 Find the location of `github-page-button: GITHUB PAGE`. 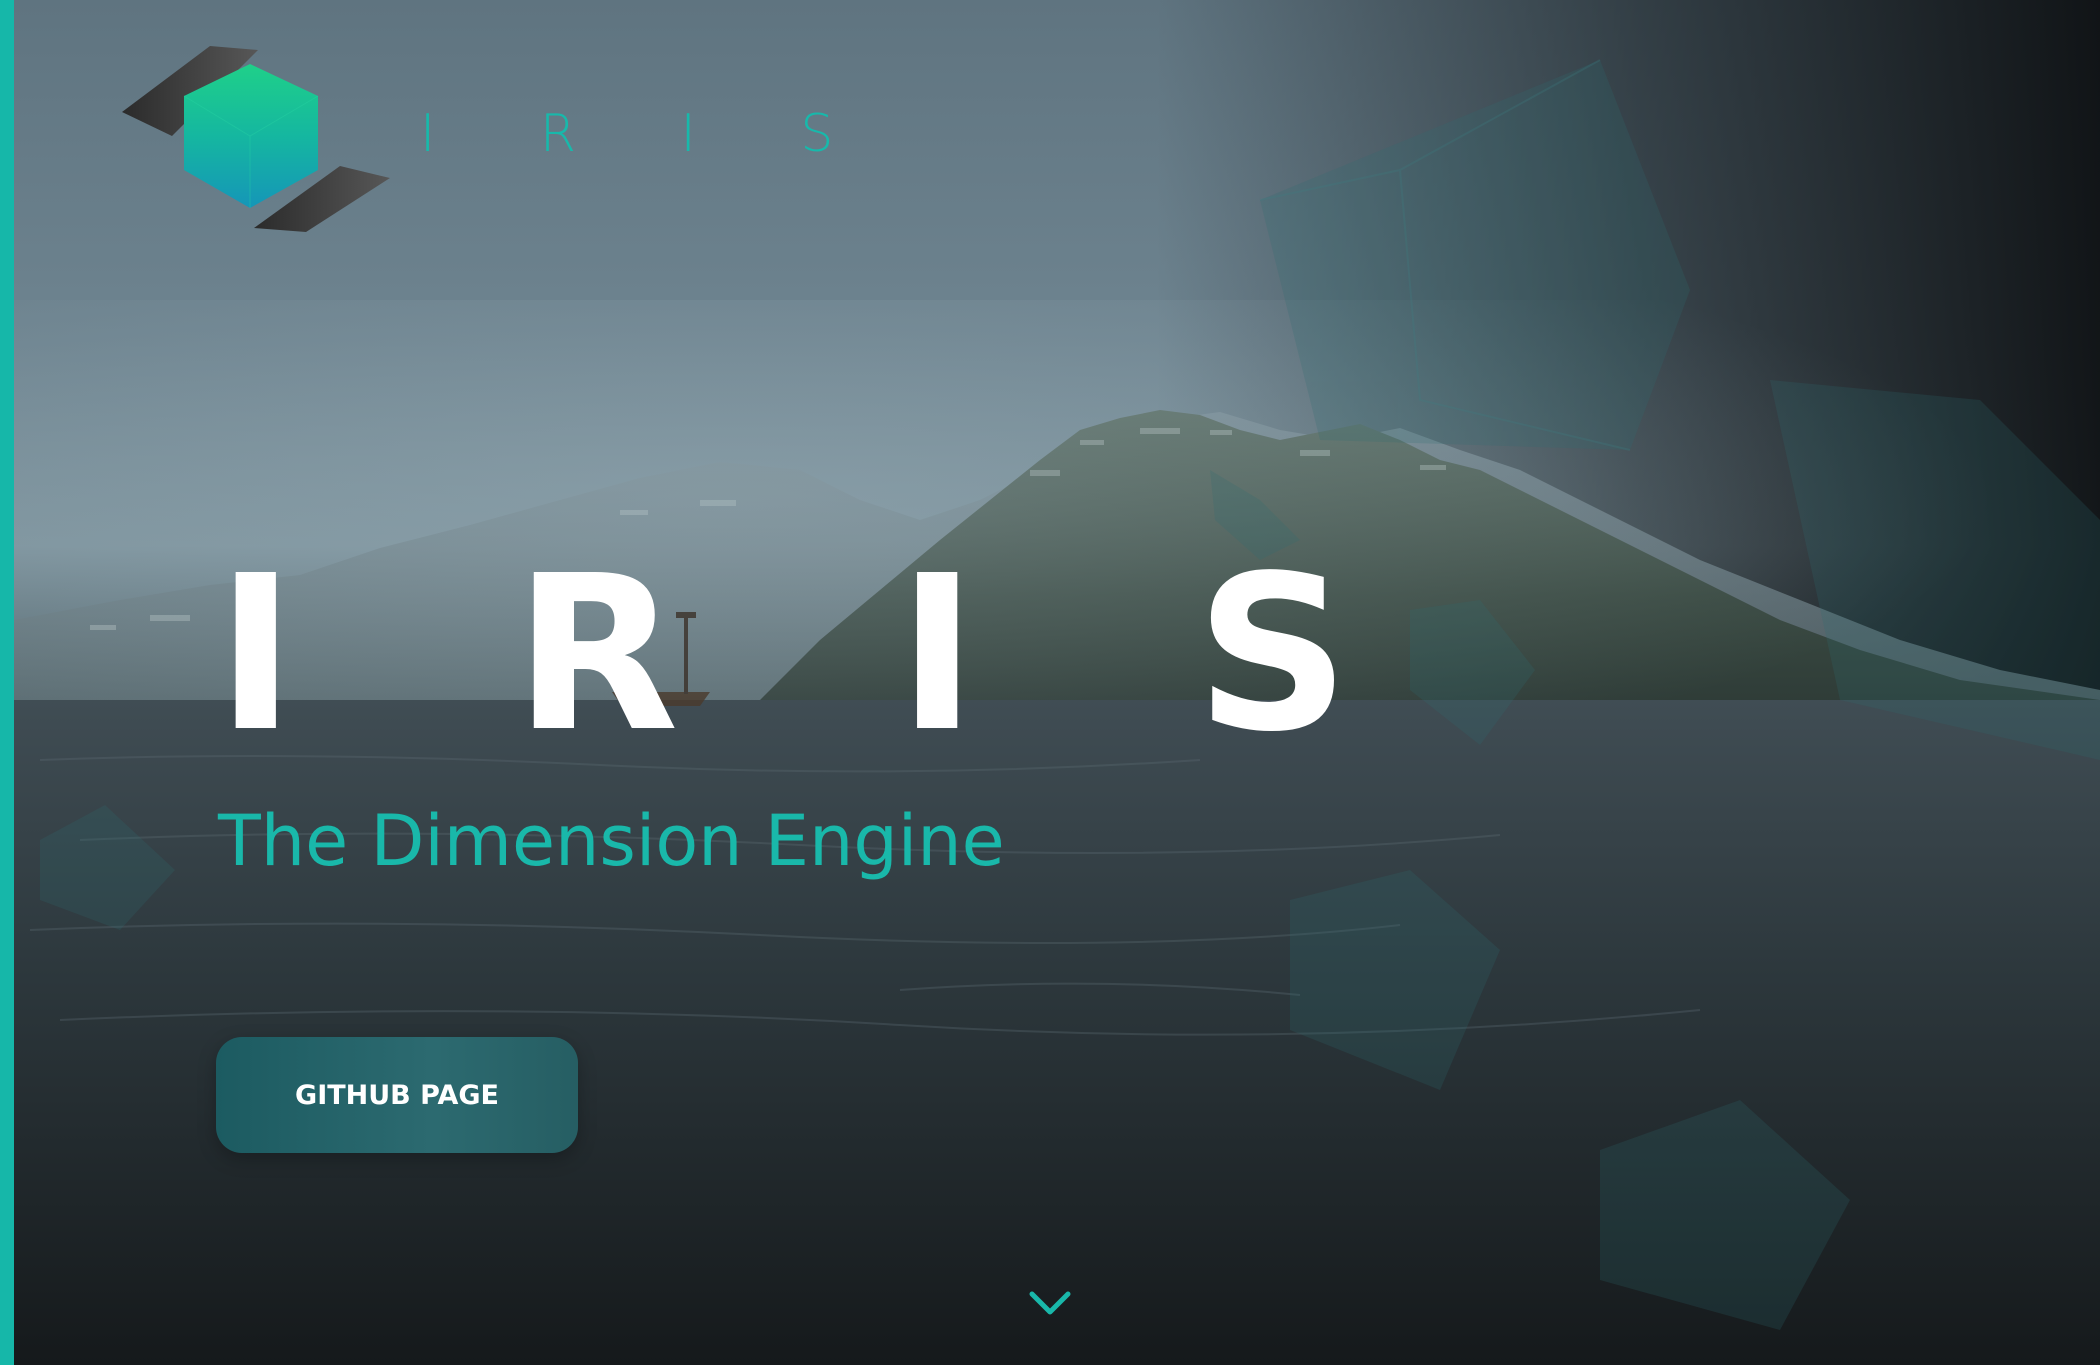

github-page-button: GITHUB PAGE is located at coordinates (397, 1095).